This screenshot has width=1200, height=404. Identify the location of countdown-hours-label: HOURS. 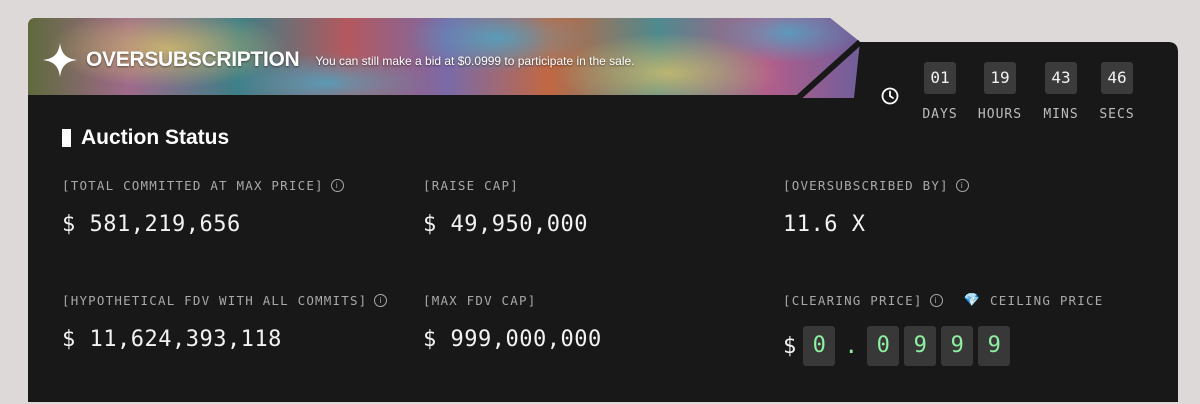
(1000, 114).